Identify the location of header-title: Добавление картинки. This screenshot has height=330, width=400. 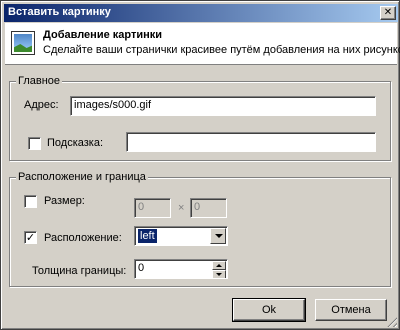
(103, 35).